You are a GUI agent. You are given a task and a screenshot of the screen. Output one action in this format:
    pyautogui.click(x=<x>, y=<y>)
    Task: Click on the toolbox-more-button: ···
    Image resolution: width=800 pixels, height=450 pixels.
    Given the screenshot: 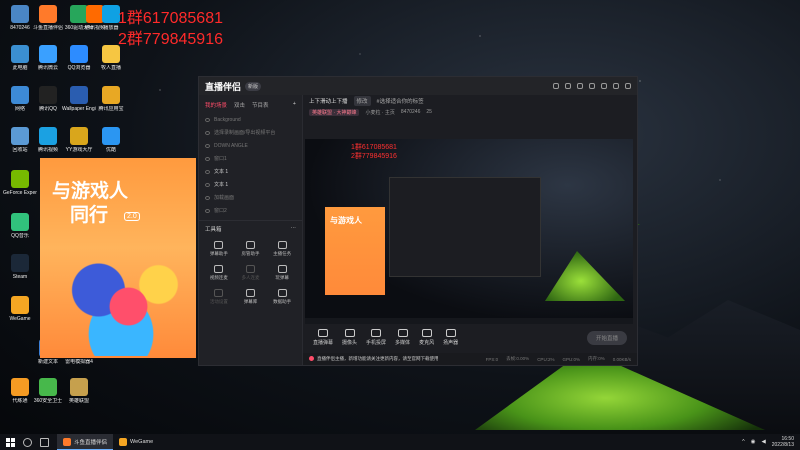 What is the action you would take?
    pyautogui.click(x=294, y=229)
    